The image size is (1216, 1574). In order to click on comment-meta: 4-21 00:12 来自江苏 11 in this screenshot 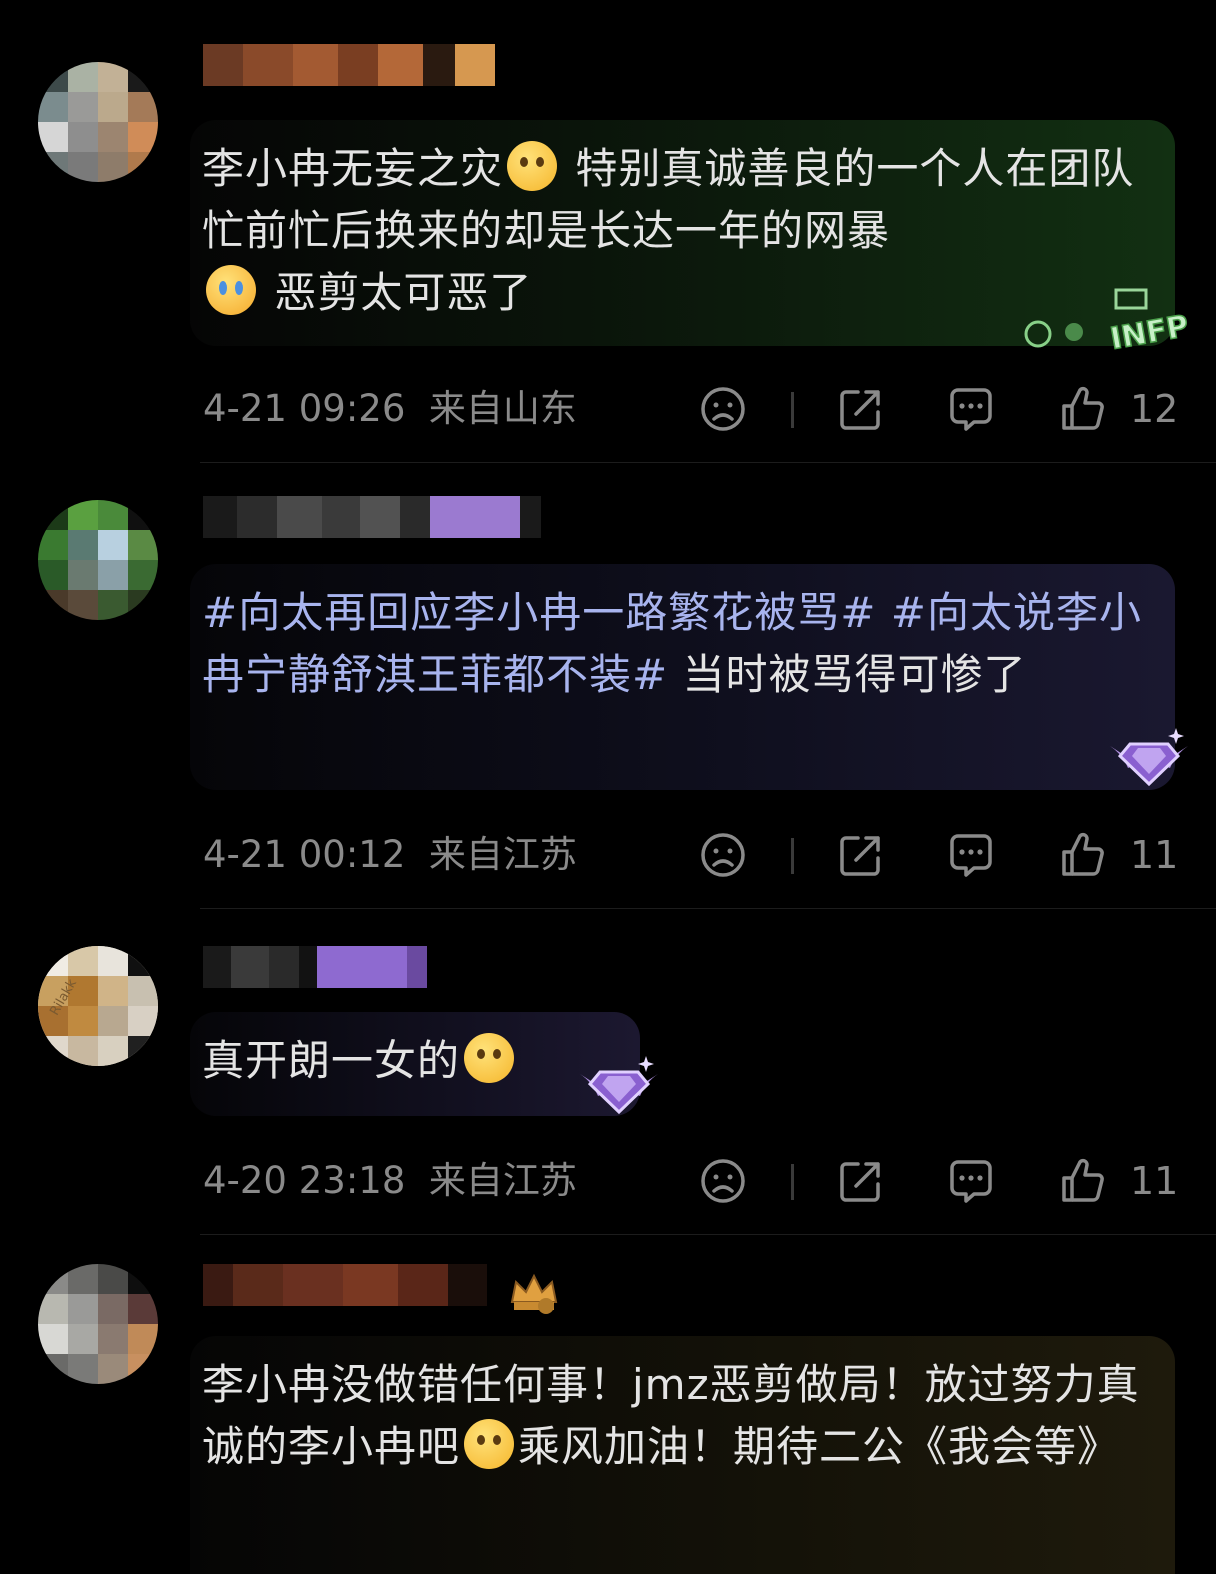, I will do `click(693, 855)`.